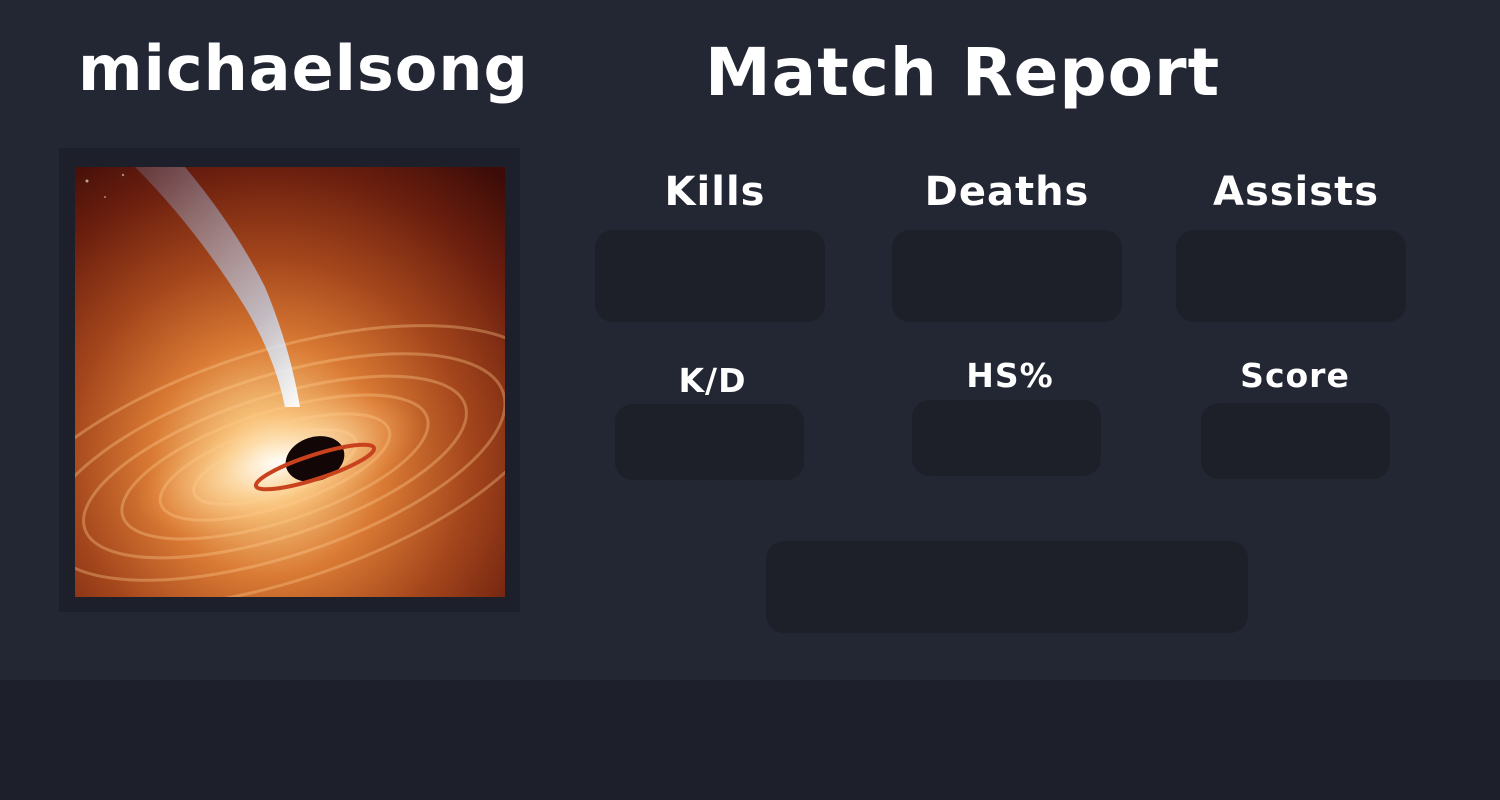 This screenshot has width=1500, height=800. Describe the element at coordinates (1010, 375) in the screenshot. I see `hs-percent-label: HS%` at that location.